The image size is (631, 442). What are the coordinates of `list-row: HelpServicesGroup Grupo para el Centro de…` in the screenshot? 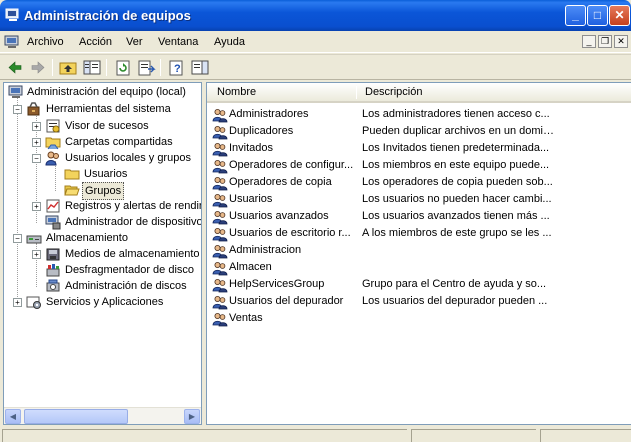 It's located at (419, 284).